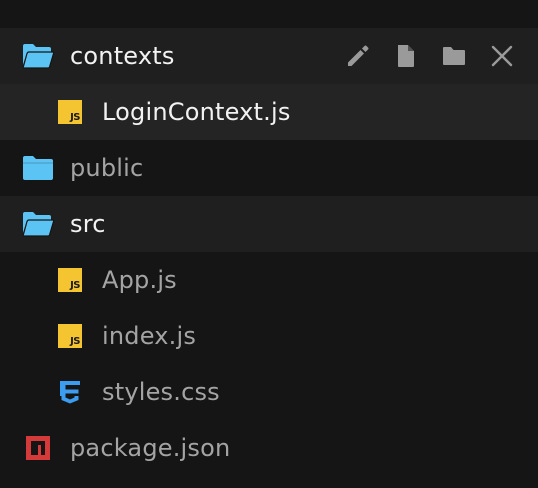  Describe the element at coordinates (196, 112) in the screenshot. I see `tree-item-label: LoginContext.js` at that location.